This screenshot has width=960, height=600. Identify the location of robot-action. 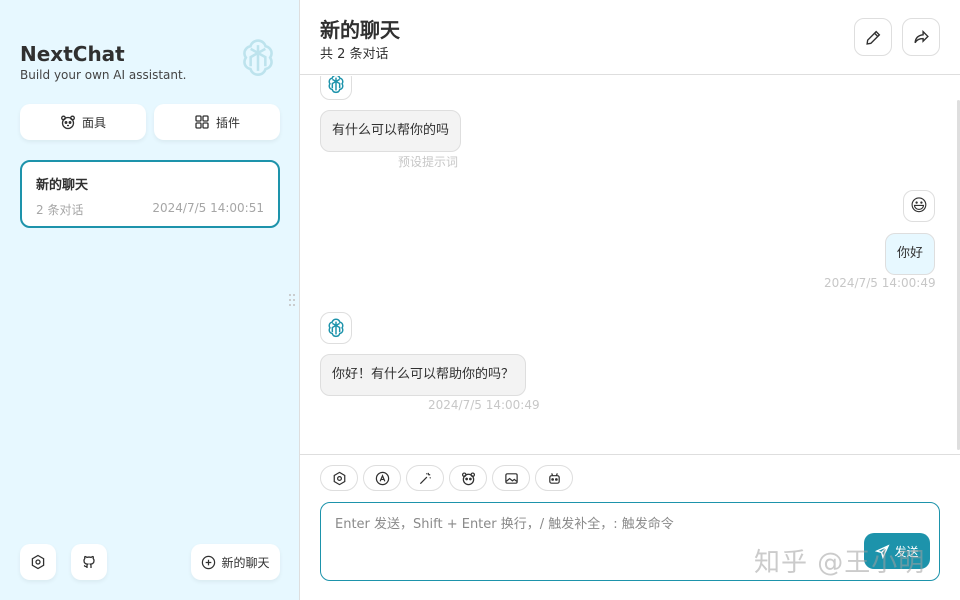
(554, 478).